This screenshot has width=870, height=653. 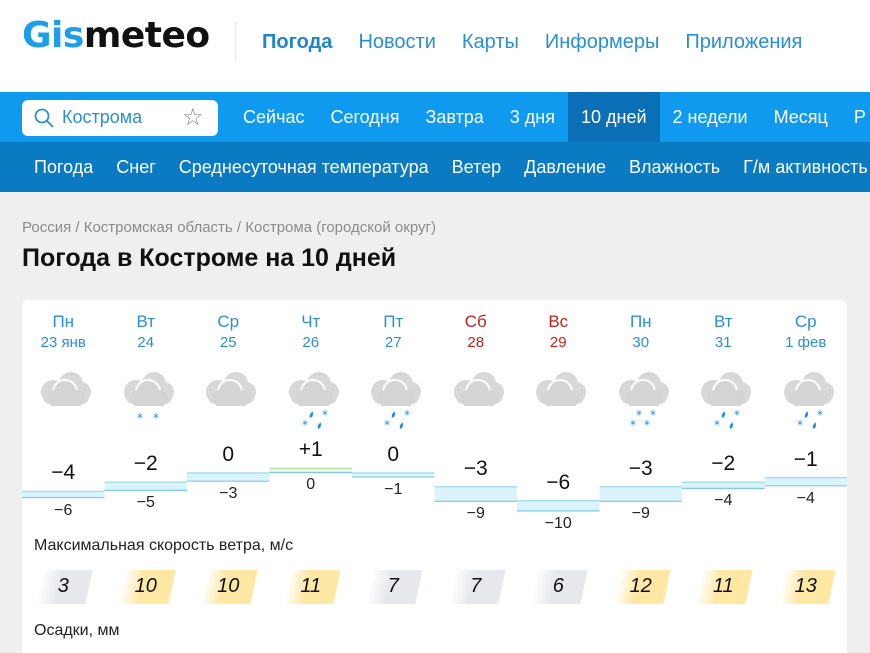 What do you see at coordinates (558, 482) in the screenshot?
I see `temperature-max-label: −6` at bounding box center [558, 482].